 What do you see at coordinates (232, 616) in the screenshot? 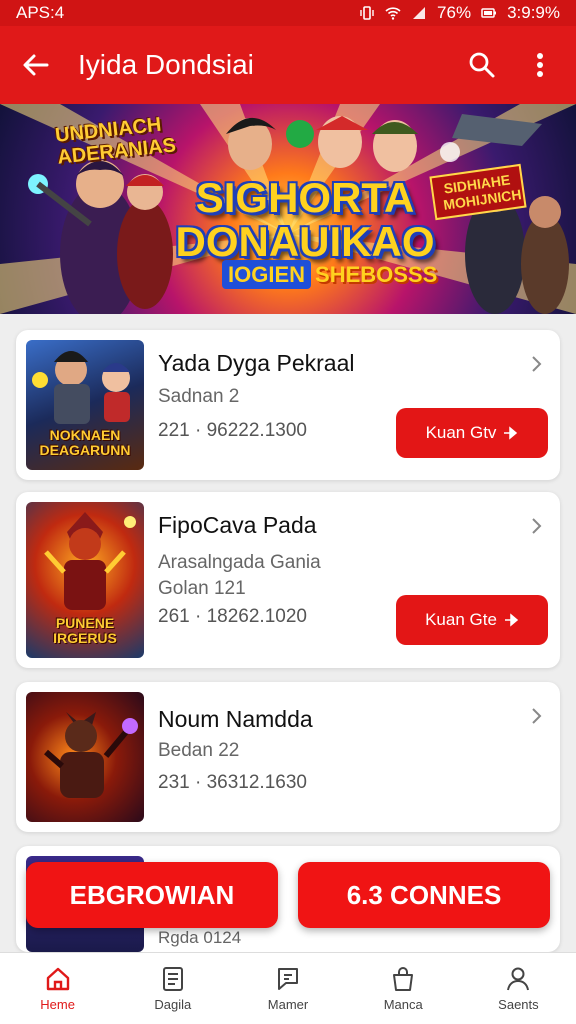
I see `item-meta: 261 · 18262.1020` at bounding box center [232, 616].